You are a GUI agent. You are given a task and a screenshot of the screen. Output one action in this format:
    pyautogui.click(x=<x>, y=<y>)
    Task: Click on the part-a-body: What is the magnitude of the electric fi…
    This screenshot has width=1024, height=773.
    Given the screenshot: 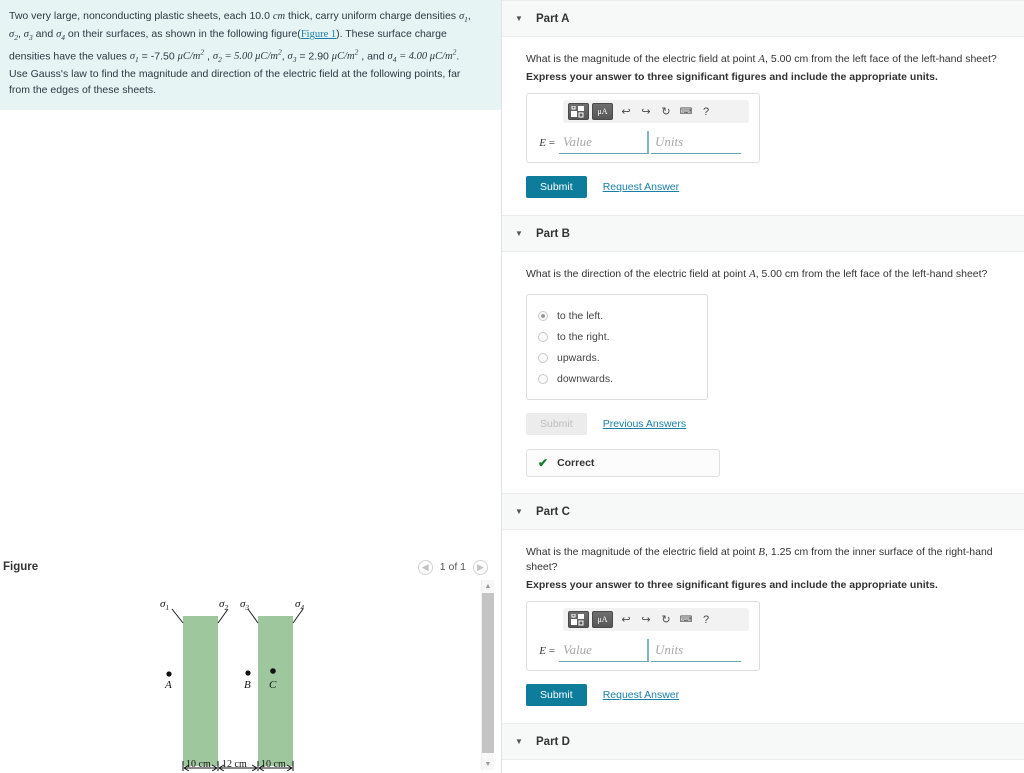 What is the action you would take?
    pyautogui.click(x=763, y=117)
    